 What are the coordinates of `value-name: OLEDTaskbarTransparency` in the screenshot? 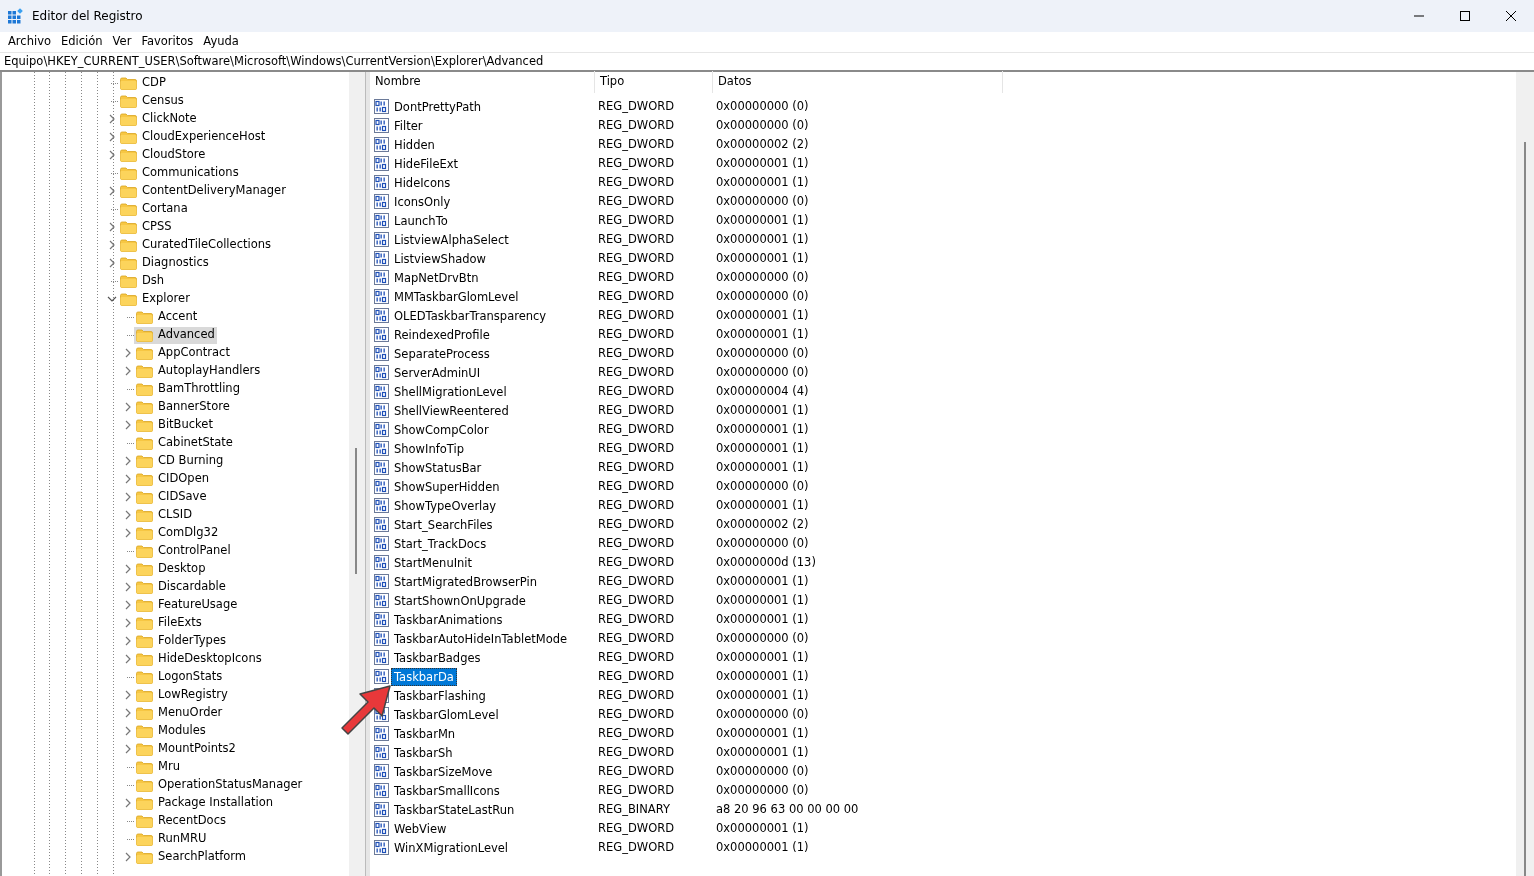 It's located at (470, 315).